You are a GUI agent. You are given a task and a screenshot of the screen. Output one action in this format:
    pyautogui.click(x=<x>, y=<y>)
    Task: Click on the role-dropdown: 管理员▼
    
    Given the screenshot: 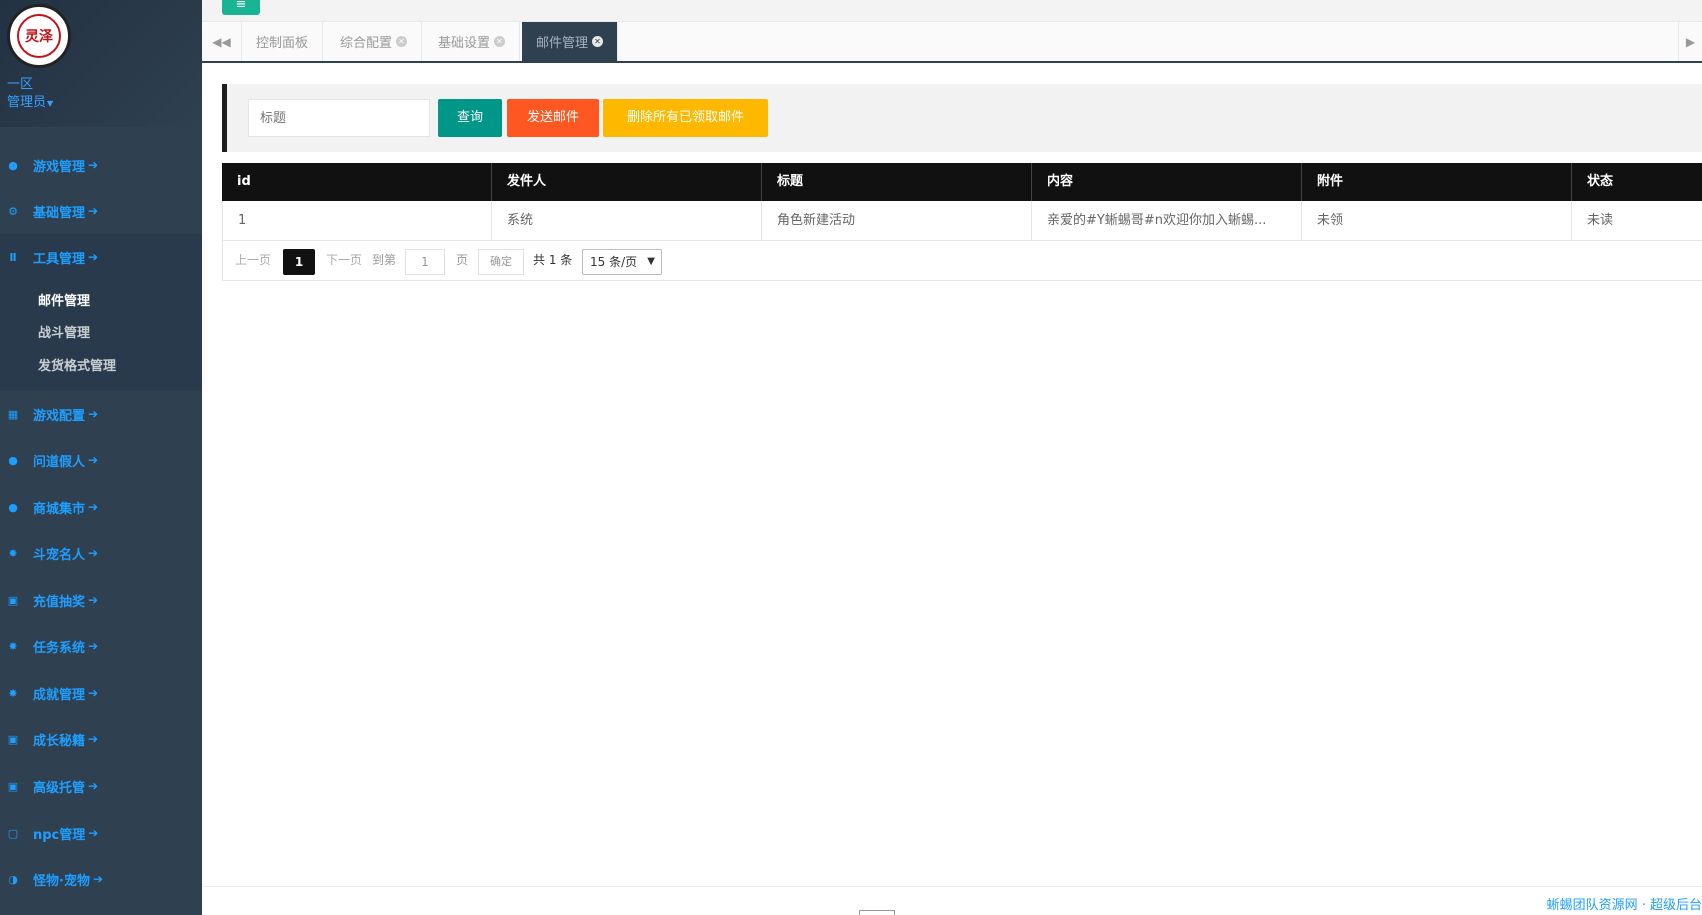 What is the action you would take?
    pyautogui.click(x=30, y=100)
    